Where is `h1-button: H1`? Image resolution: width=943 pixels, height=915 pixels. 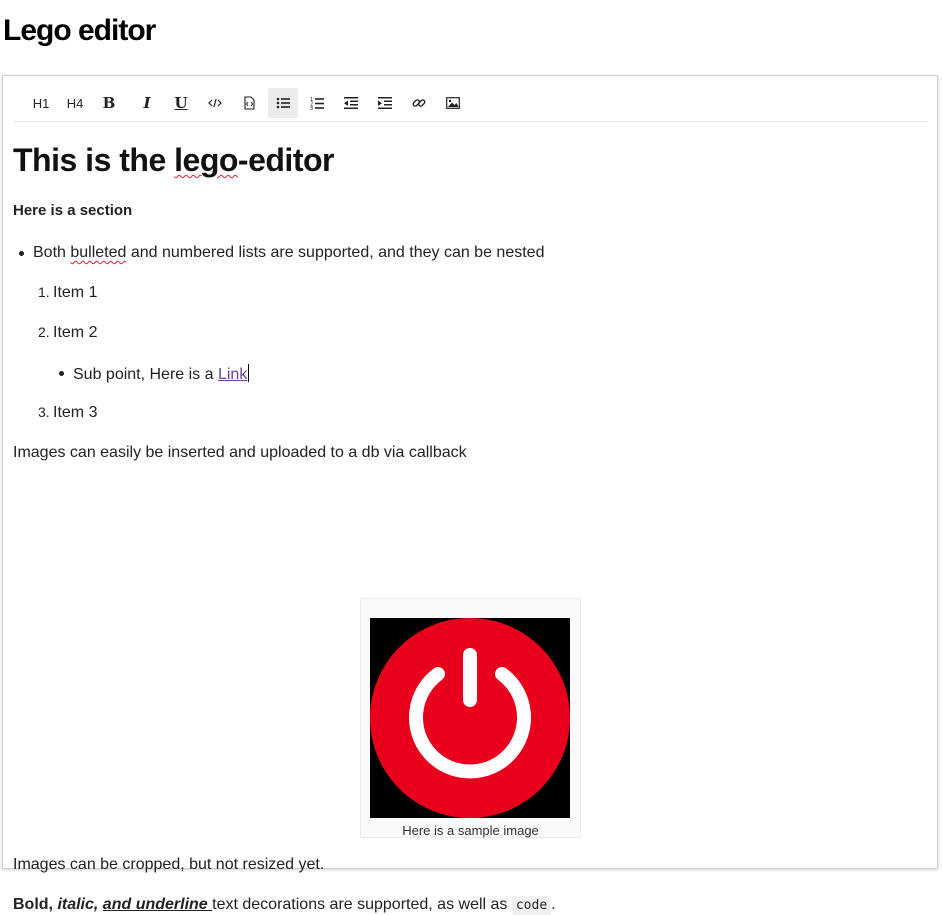 h1-button: H1 is located at coordinates (41, 103).